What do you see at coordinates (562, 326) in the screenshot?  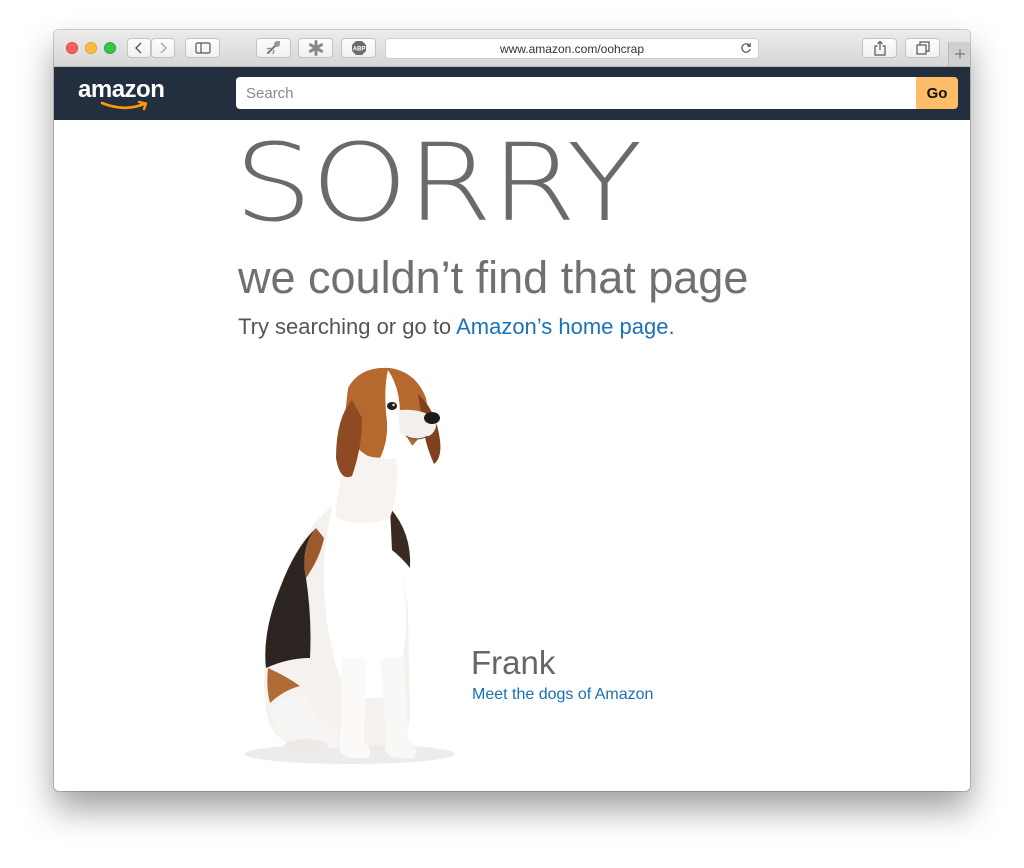 I see `home-page-link: Amazon’s home page` at bounding box center [562, 326].